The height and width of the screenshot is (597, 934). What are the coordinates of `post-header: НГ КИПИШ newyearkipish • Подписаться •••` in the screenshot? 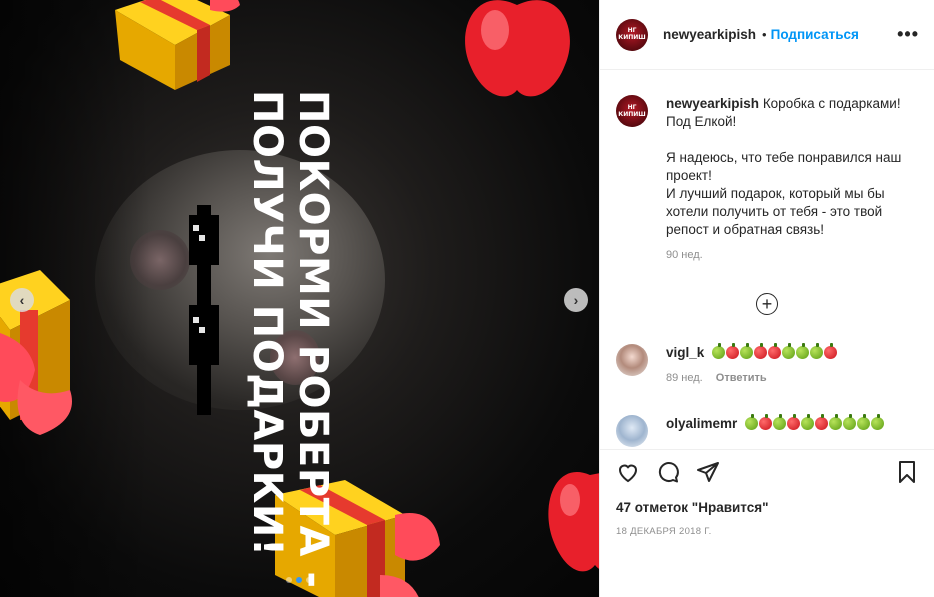 It's located at (767, 35).